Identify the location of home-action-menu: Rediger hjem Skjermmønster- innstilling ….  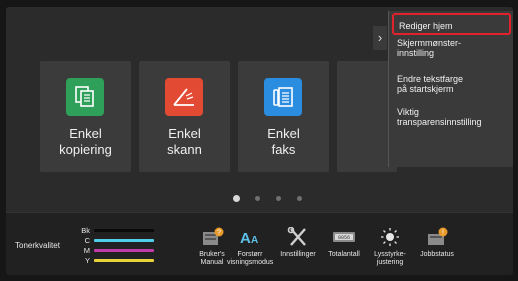
(450, 89).